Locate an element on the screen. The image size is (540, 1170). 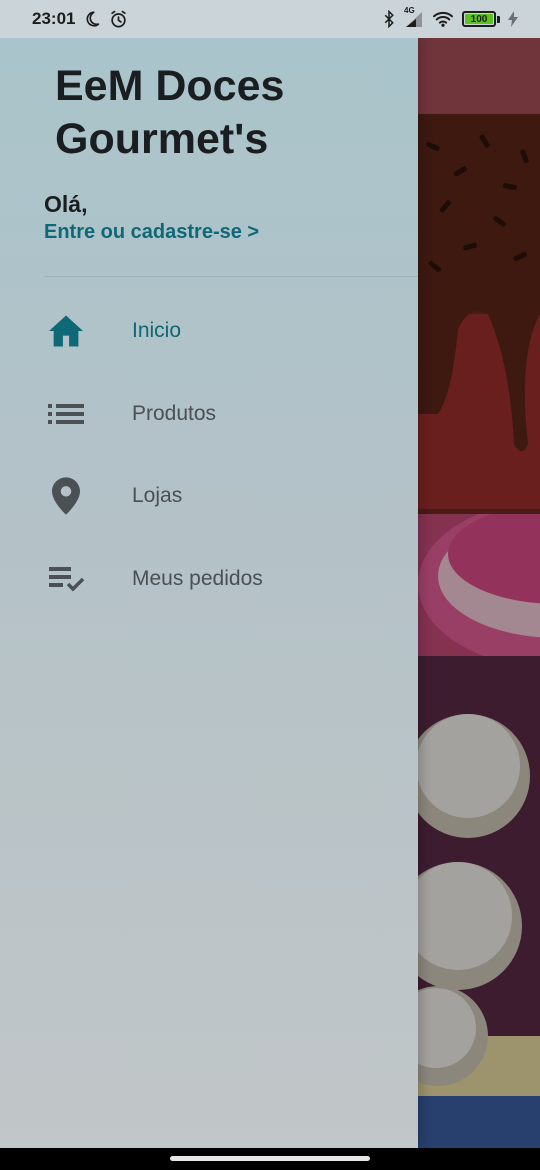
battery-icon: 100 is located at coordinates (481, 19).